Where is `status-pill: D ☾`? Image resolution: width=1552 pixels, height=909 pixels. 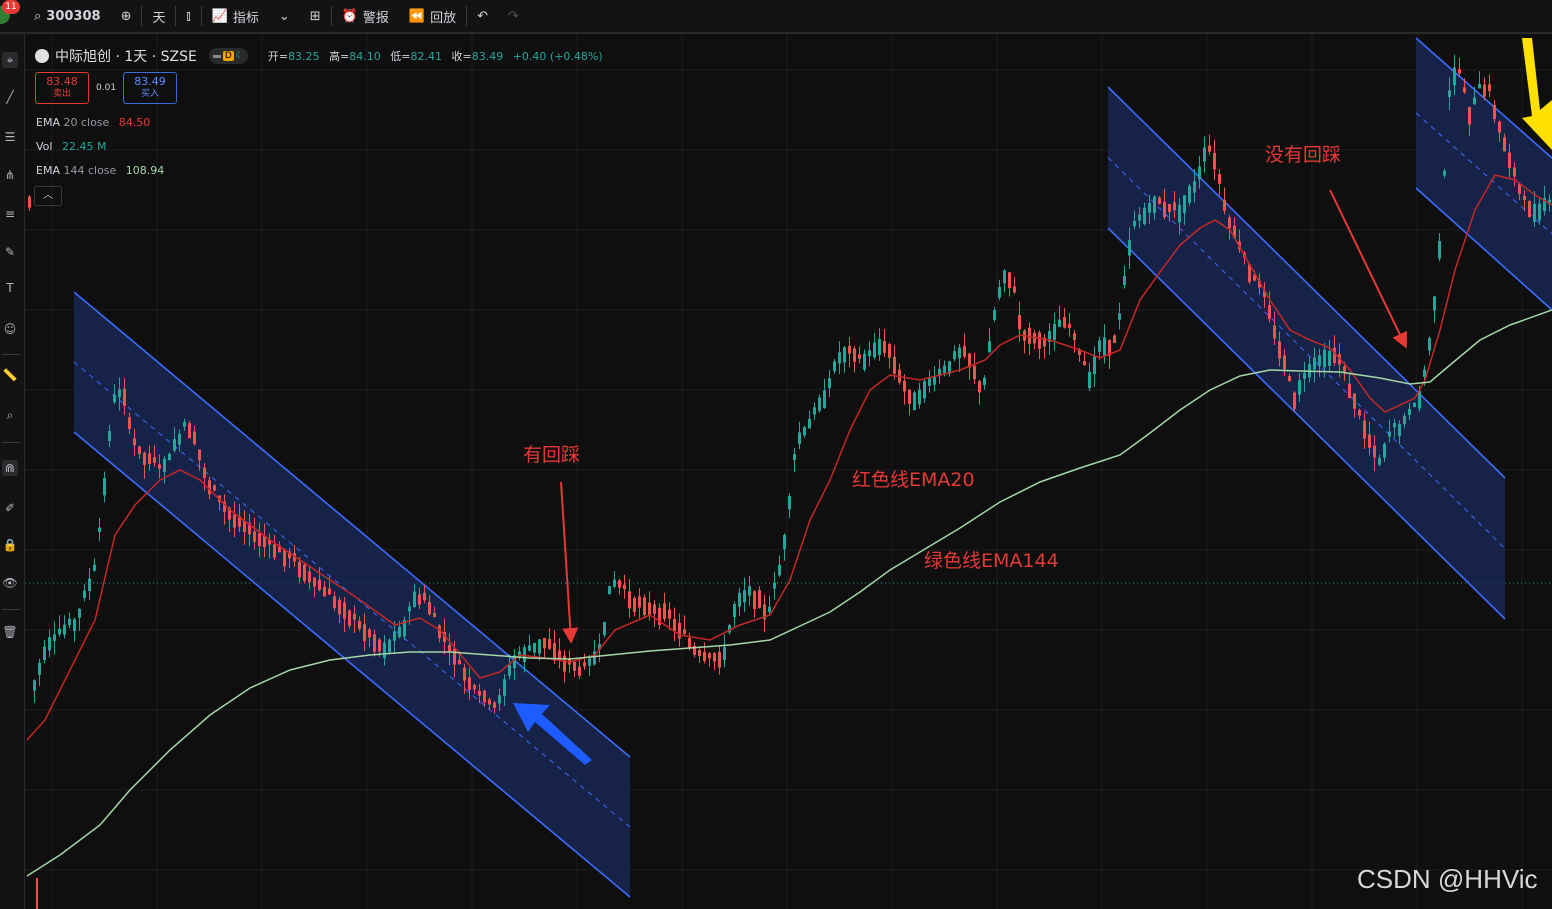 status-pill: D ☾ is located at coordinates (228, 56).